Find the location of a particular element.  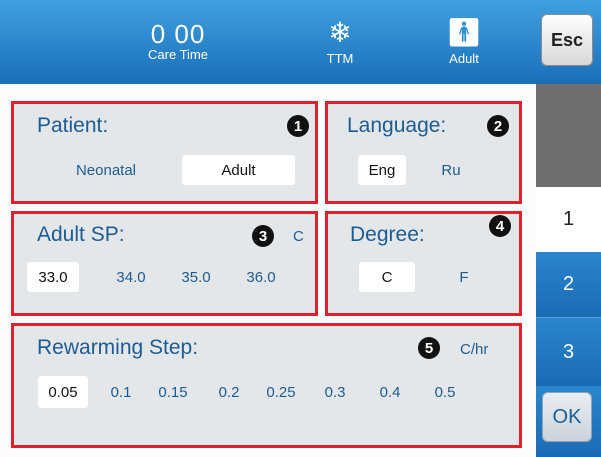

option-sp-35: 35.0 is located at coordinates (196, 277).